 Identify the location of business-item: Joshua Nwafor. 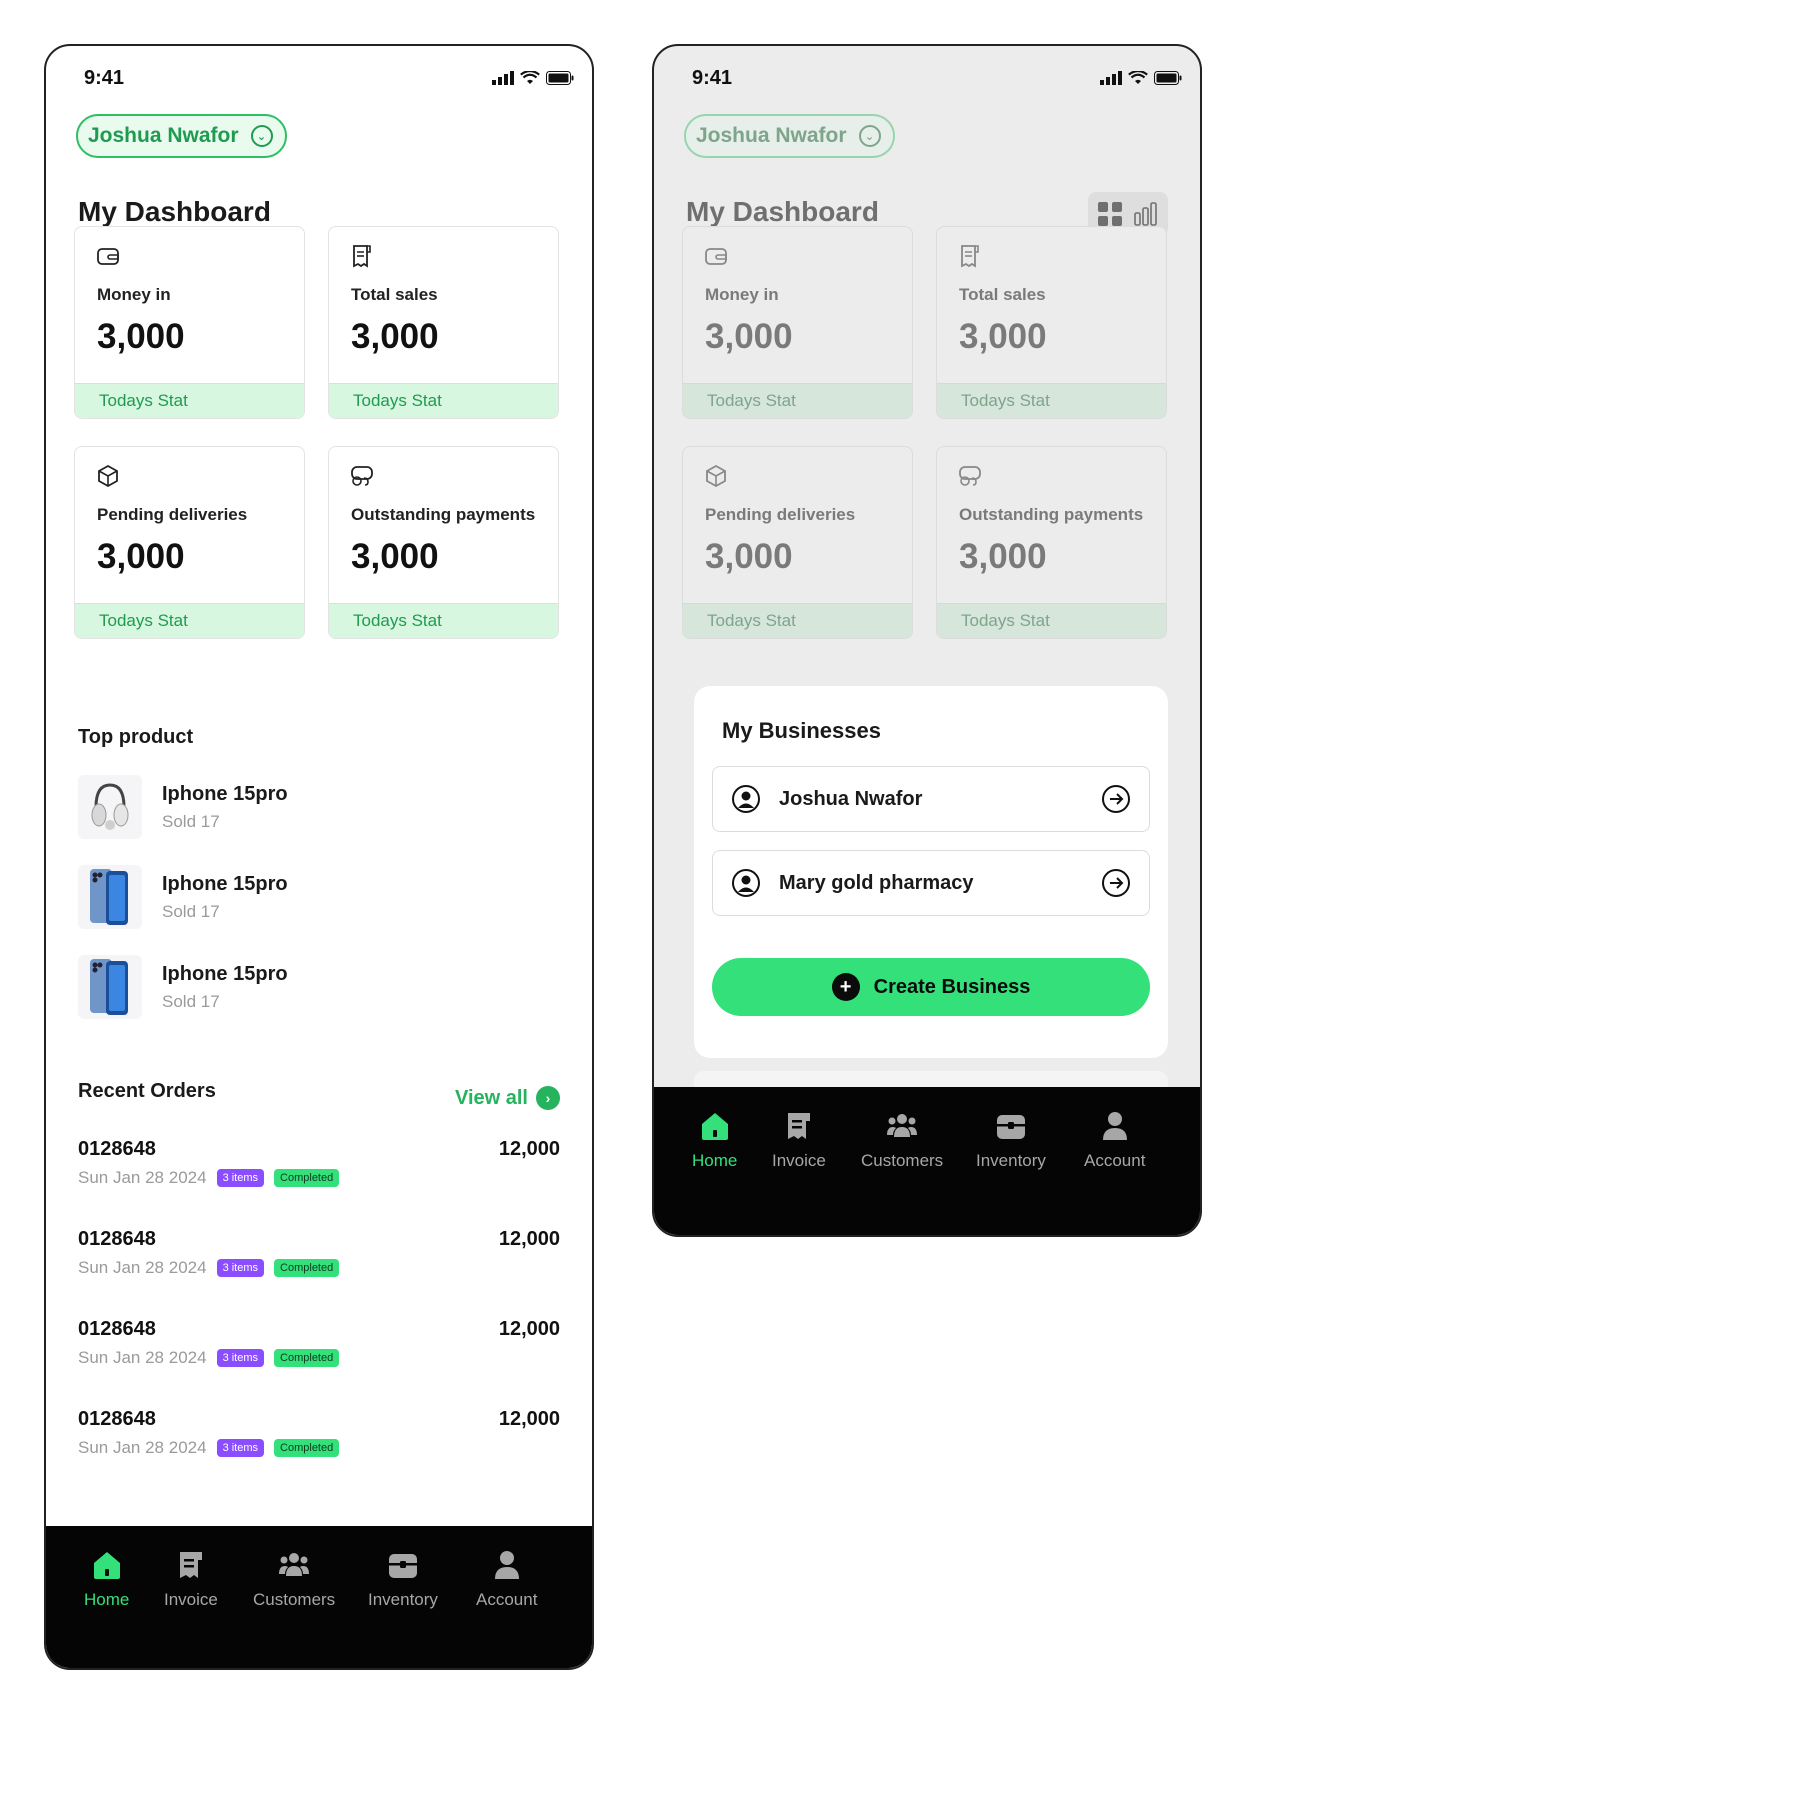
(931, 799).